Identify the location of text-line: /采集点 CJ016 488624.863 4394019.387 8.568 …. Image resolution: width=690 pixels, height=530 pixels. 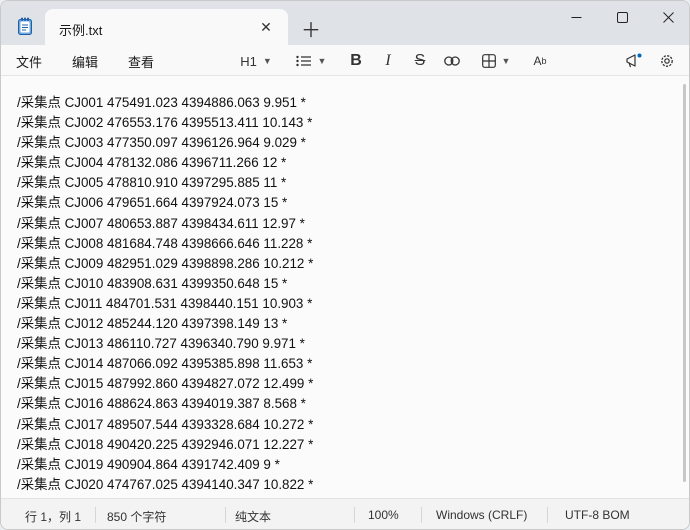
(161, 404).